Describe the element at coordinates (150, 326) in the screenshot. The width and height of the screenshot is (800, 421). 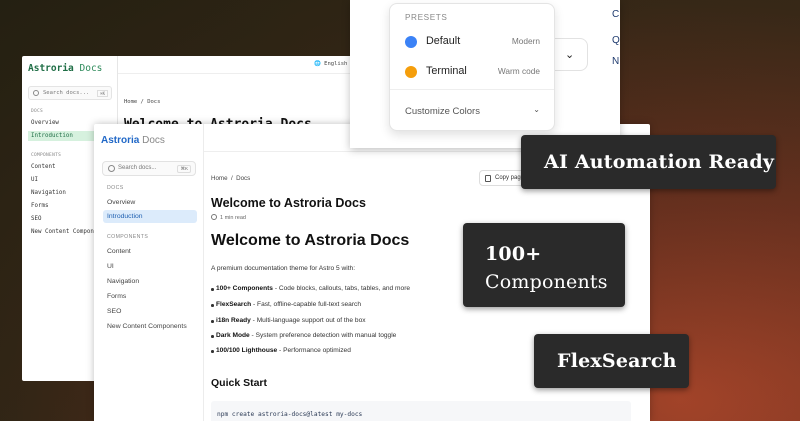
I see `sidebar-item-new-content: New Content Components` at that location.